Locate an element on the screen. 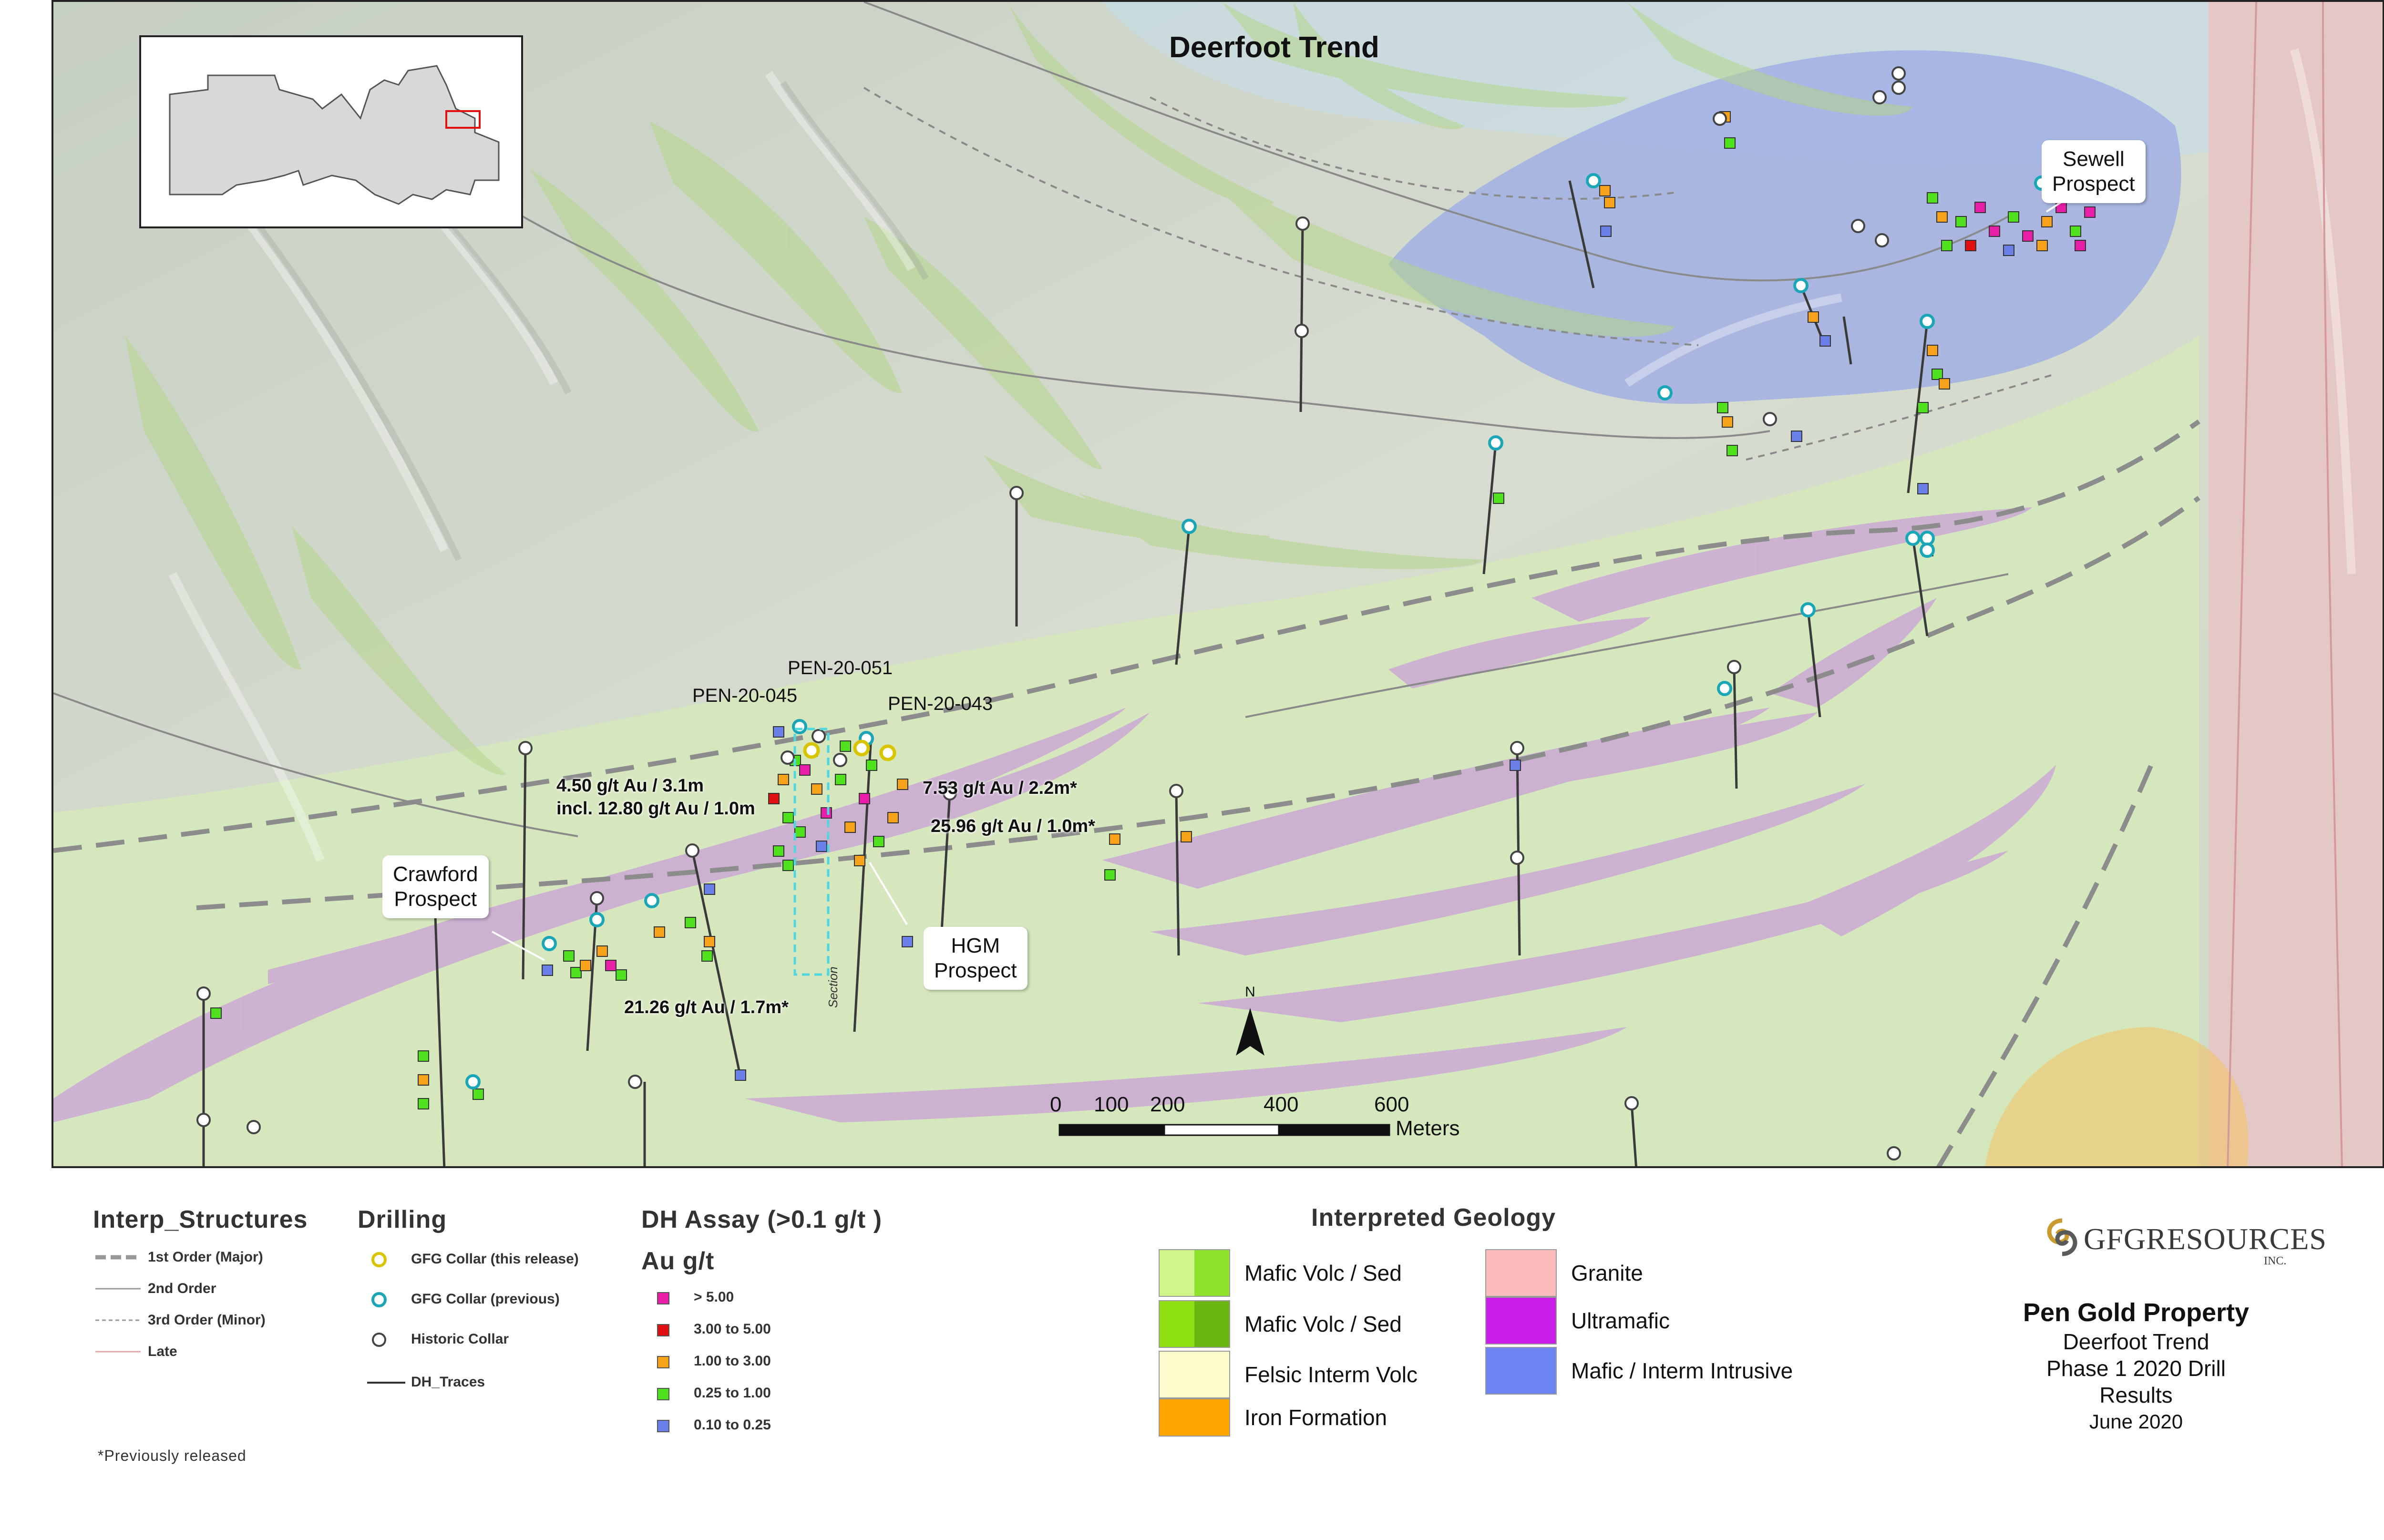  assay-label: 1.00 to 3.00 is located at coordinates (732, 1361).